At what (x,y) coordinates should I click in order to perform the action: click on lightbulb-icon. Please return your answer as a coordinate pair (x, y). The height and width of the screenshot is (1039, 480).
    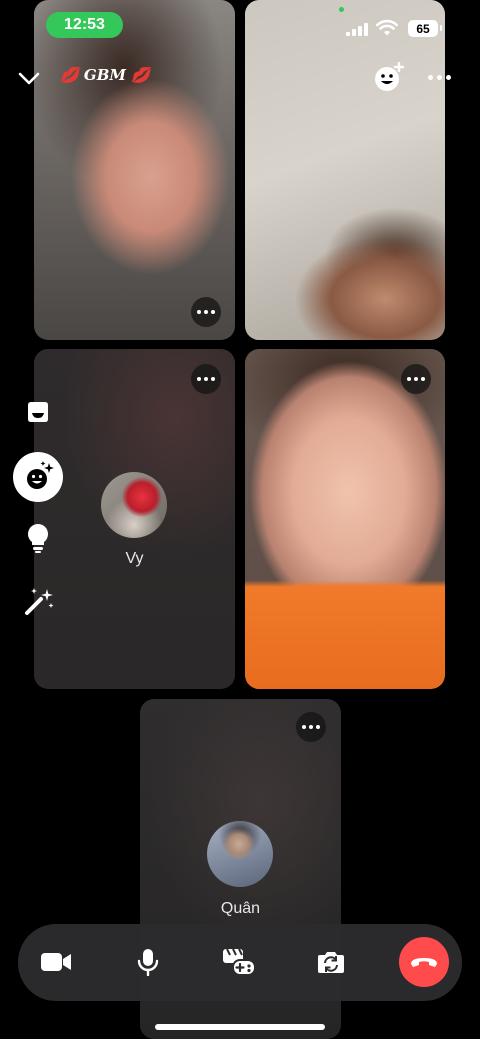
    Looking at the image, I should click on (38, 538).